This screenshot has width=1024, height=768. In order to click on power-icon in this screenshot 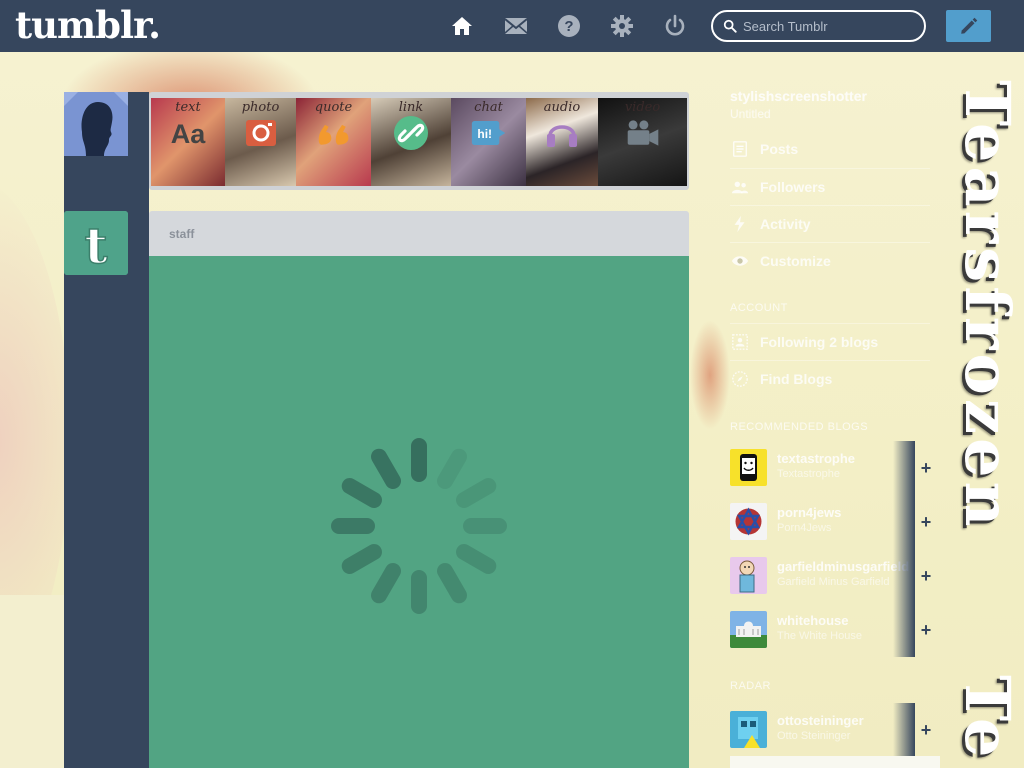, I will do `click(675, 26)`.